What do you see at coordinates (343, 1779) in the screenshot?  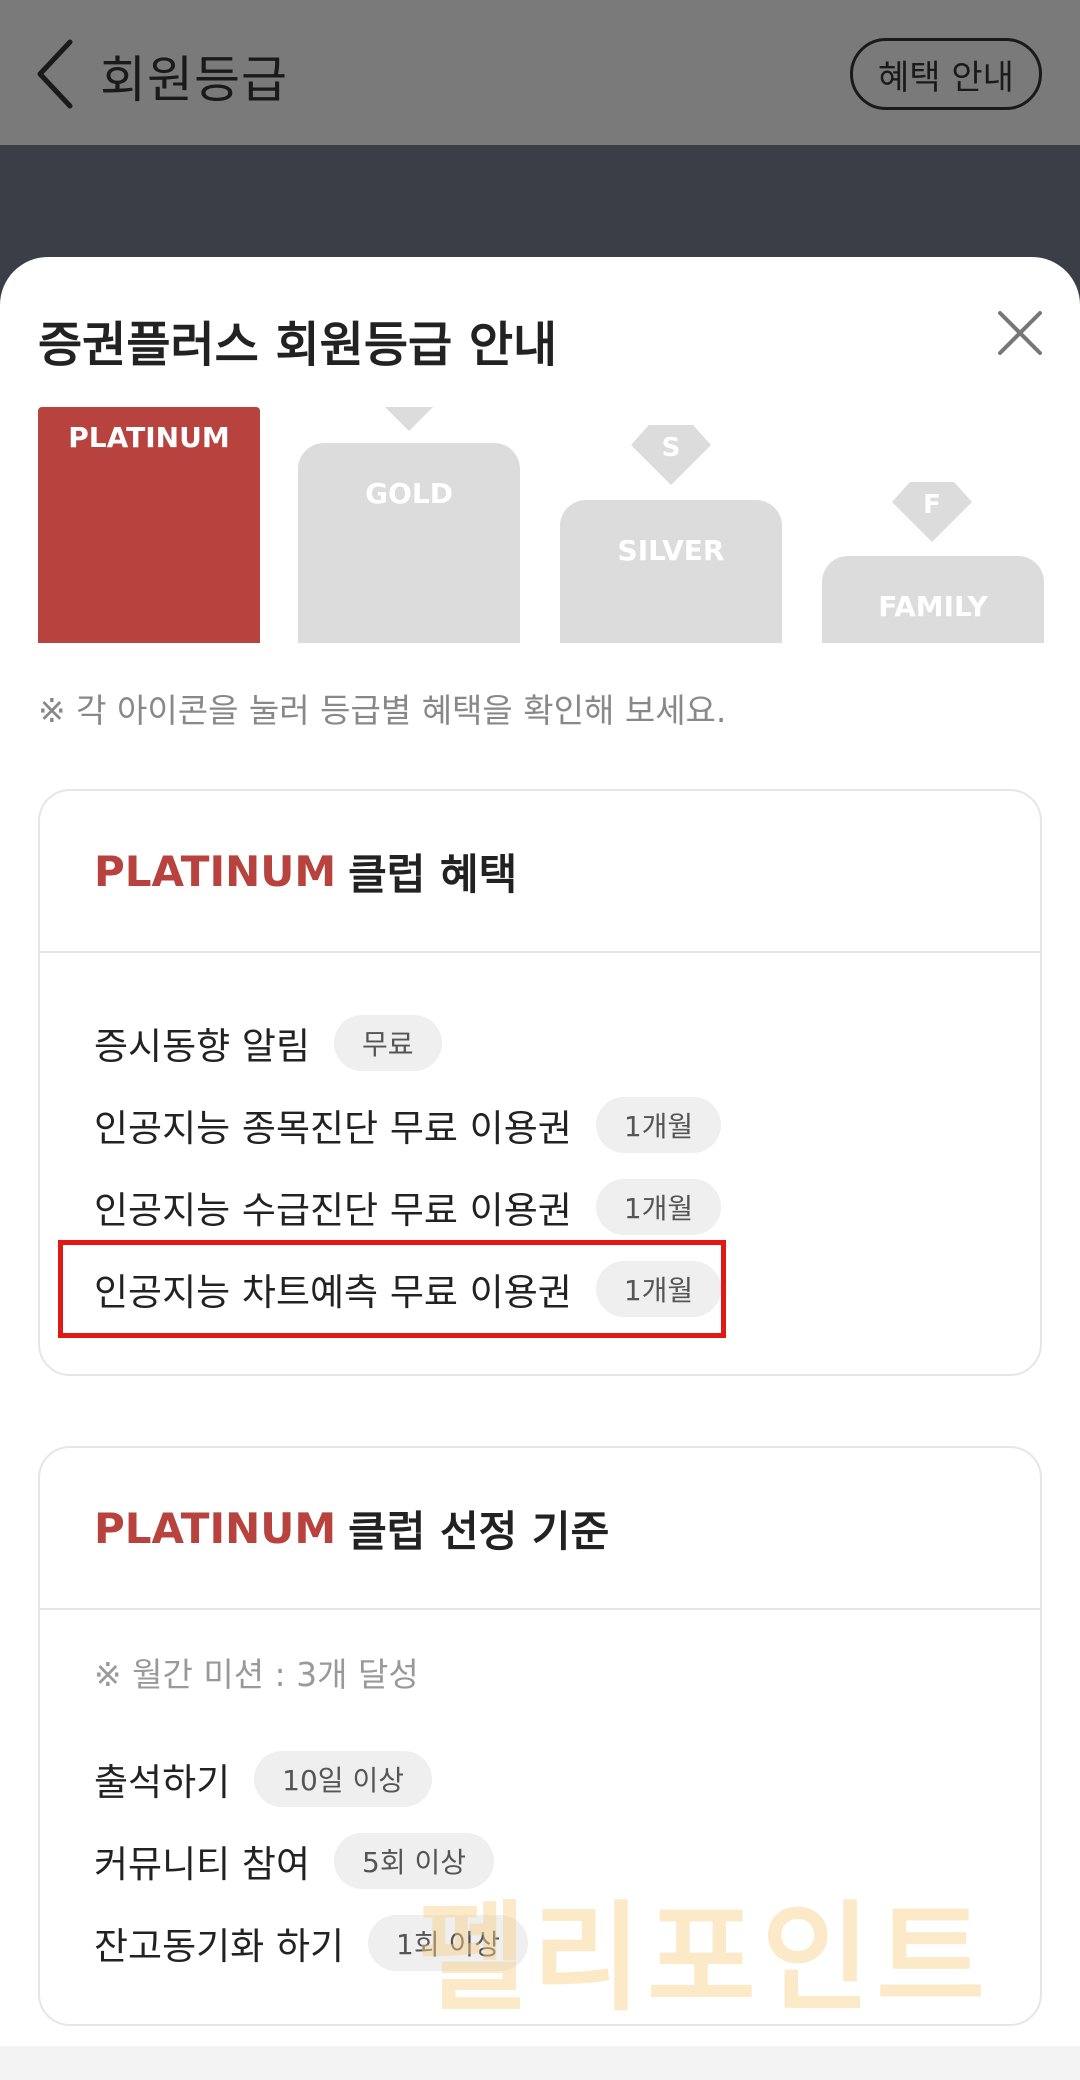 I see `criteria-chip: 10일 이상` at bounding box center [343, 1779].